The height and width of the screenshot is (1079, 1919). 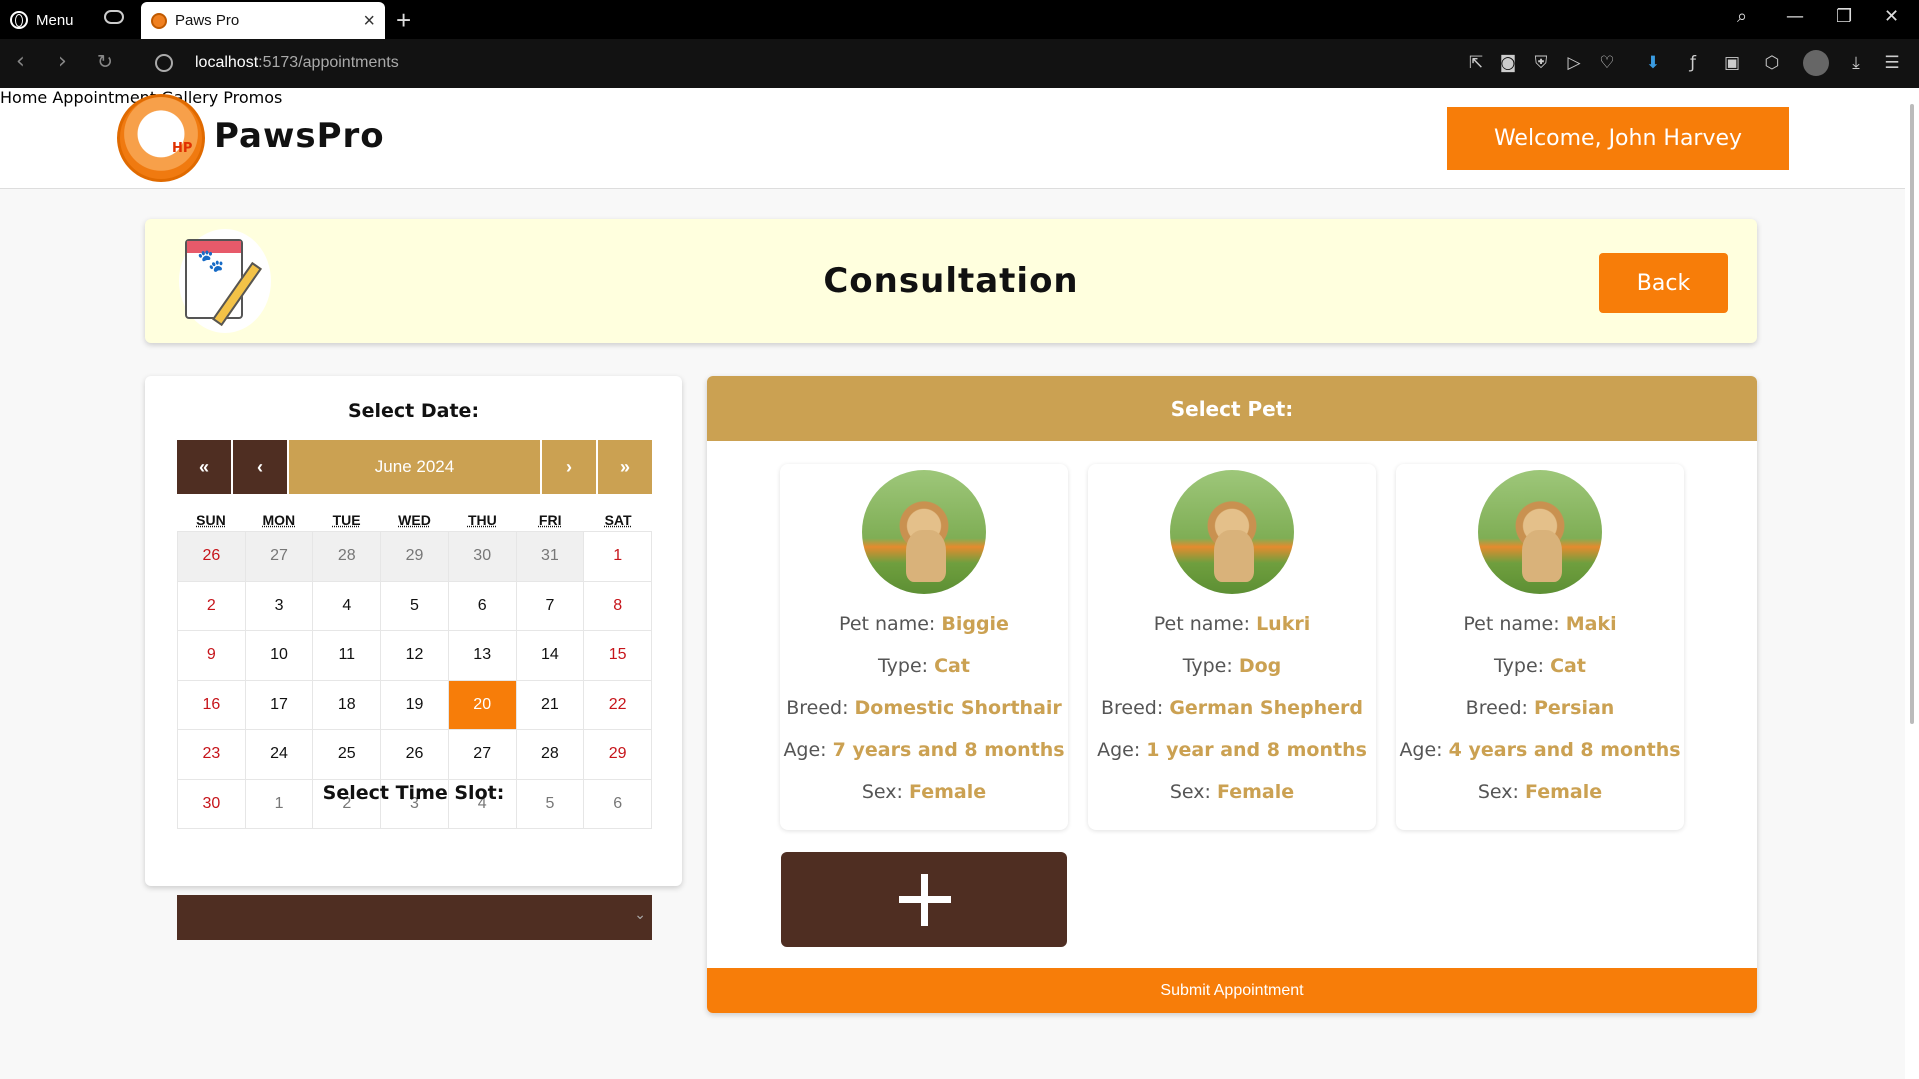 What do you see at coordinates (114, 17) in the screenshot?
I see `gamepad-icon` at bounding box center [114, 17].